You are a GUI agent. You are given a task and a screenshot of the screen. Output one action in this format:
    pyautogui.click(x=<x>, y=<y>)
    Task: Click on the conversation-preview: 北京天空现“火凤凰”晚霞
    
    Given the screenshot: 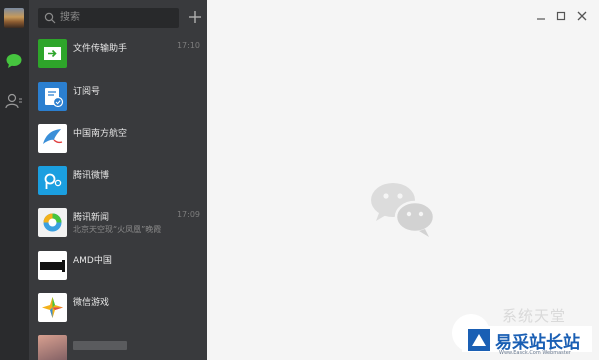 What is the action you would take?
    pyautogui.click(x=117, y=229)
    